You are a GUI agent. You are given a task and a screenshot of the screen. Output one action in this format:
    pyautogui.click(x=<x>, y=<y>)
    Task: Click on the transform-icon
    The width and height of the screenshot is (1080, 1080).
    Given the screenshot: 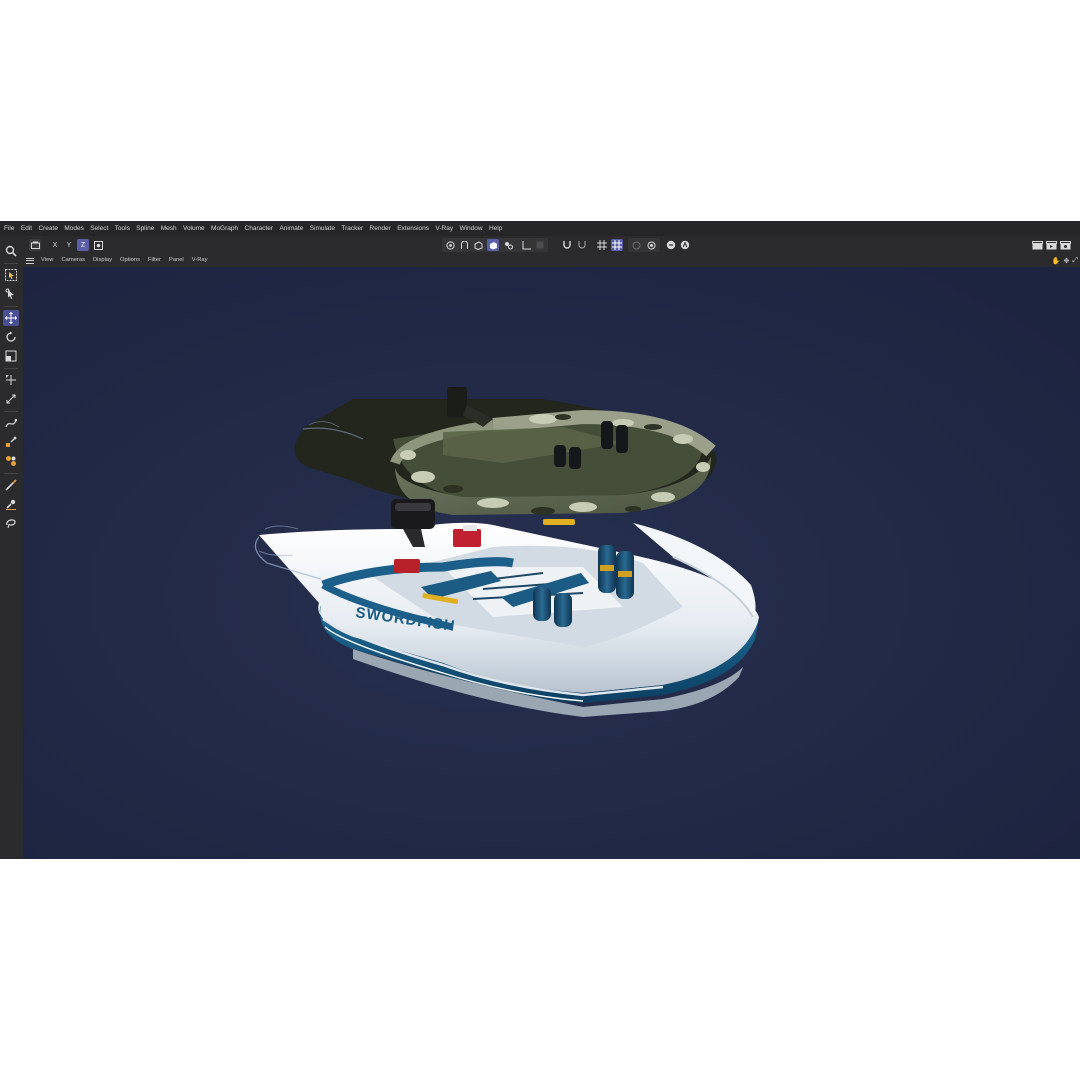 What is the action you would take?
    pyautogui.click(x=11, y=380)
    